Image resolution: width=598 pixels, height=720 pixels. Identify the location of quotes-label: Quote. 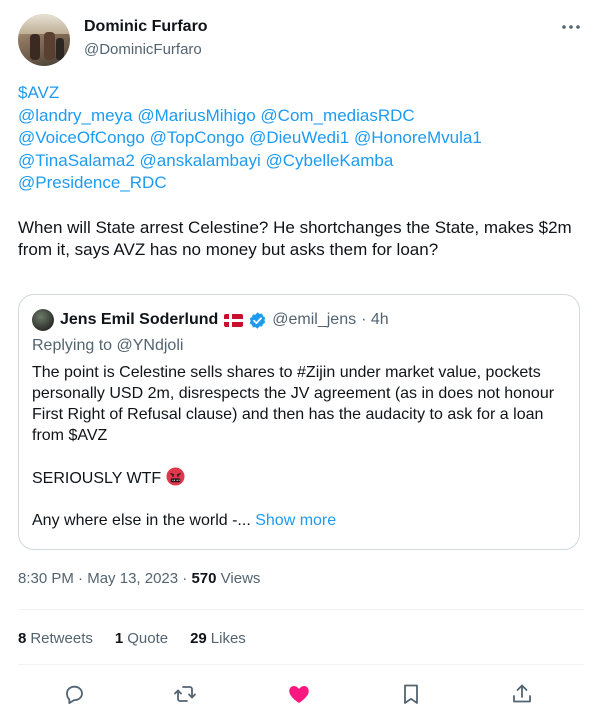
(148, 638).